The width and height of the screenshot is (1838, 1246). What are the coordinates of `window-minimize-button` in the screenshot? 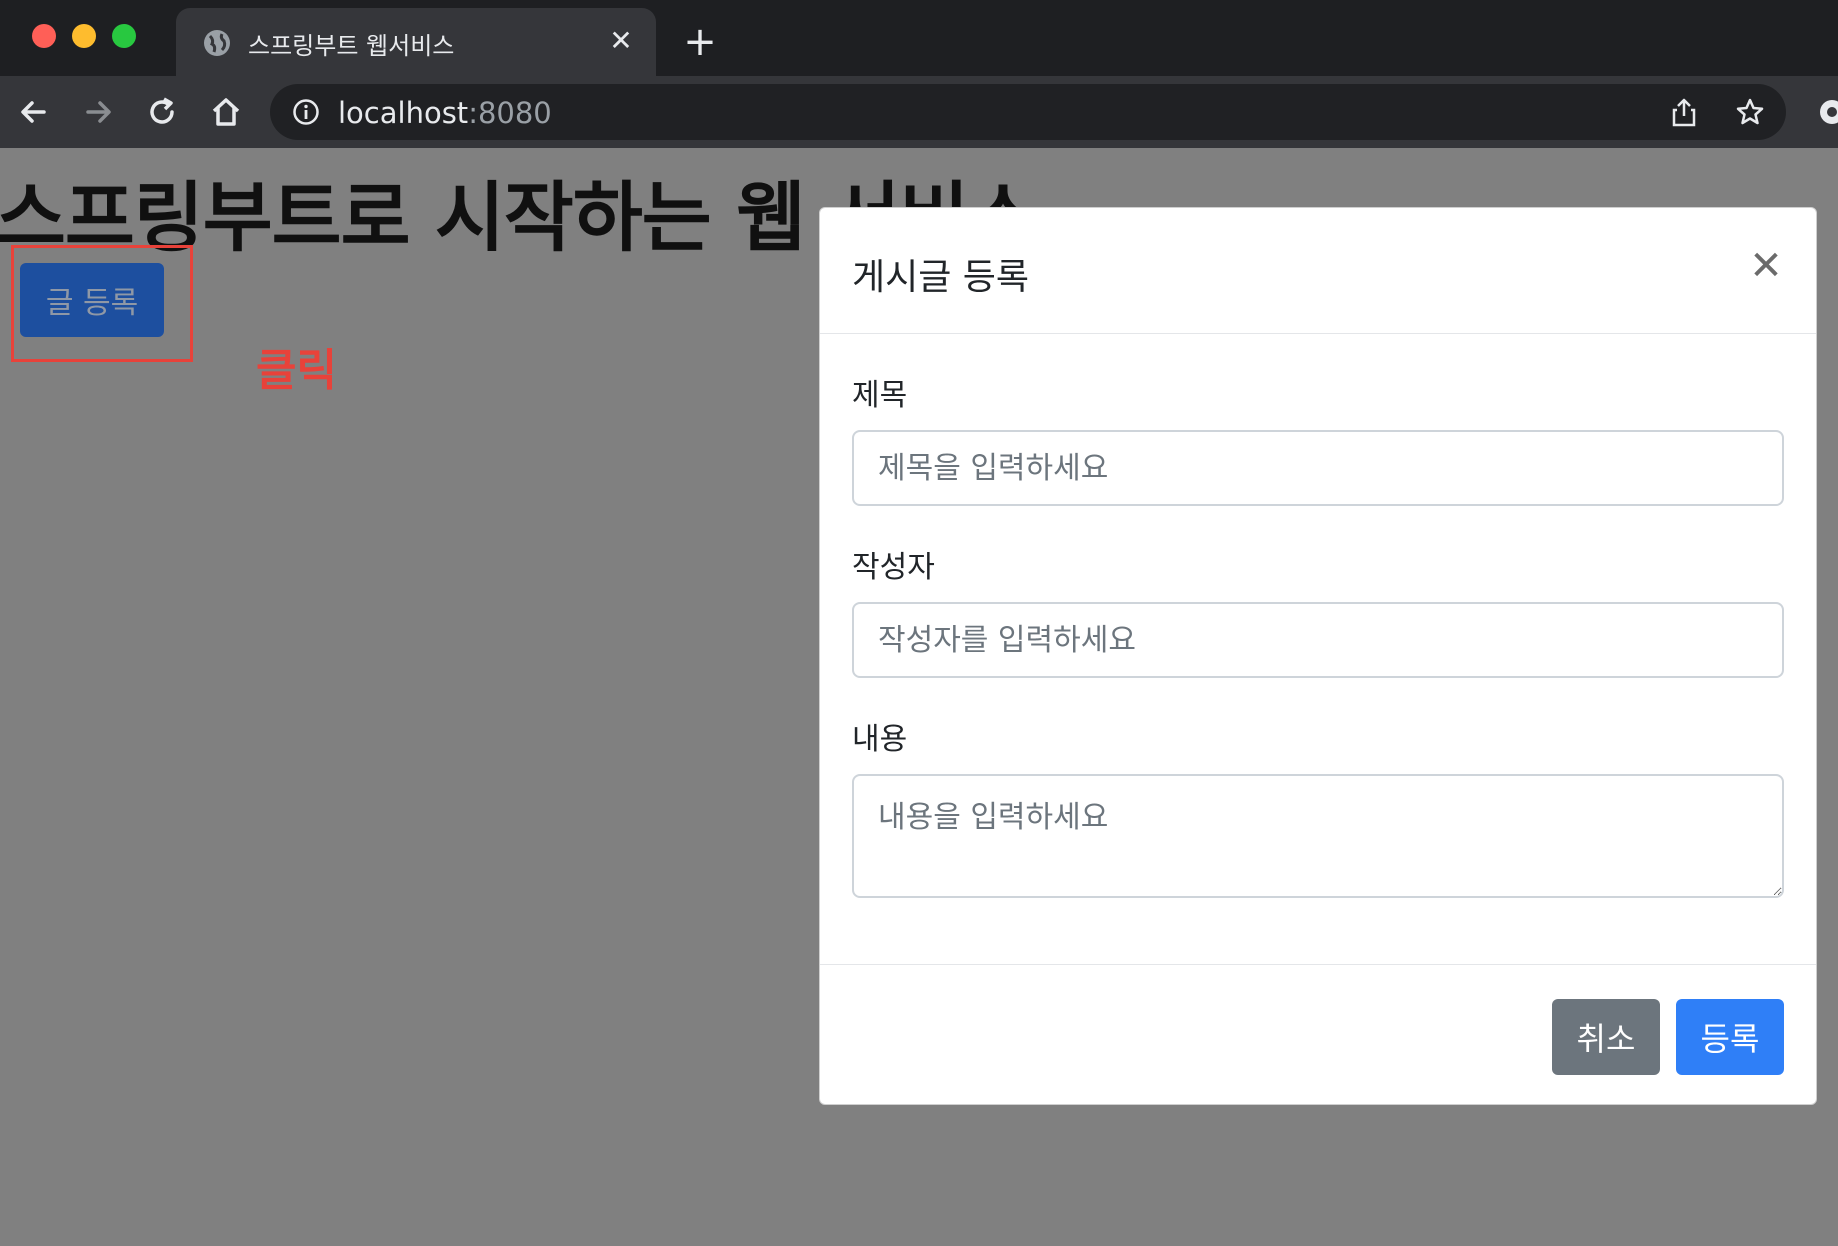 It's located at (84, 36).